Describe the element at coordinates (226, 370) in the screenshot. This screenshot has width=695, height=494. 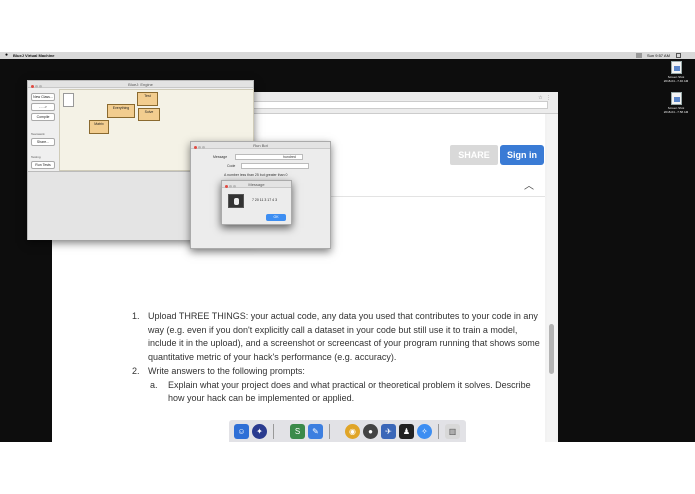
I see `list-text: Write answers to the following prompts:` at that location.